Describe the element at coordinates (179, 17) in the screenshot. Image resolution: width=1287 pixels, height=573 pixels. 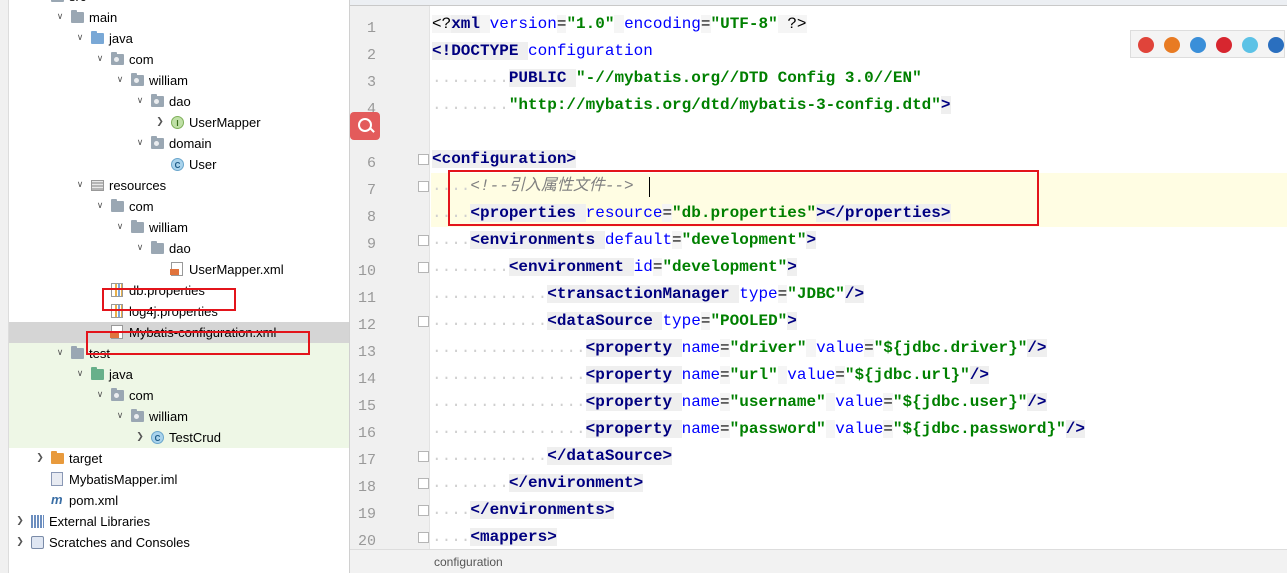
I see `tree-item: ∨ main` at that location.